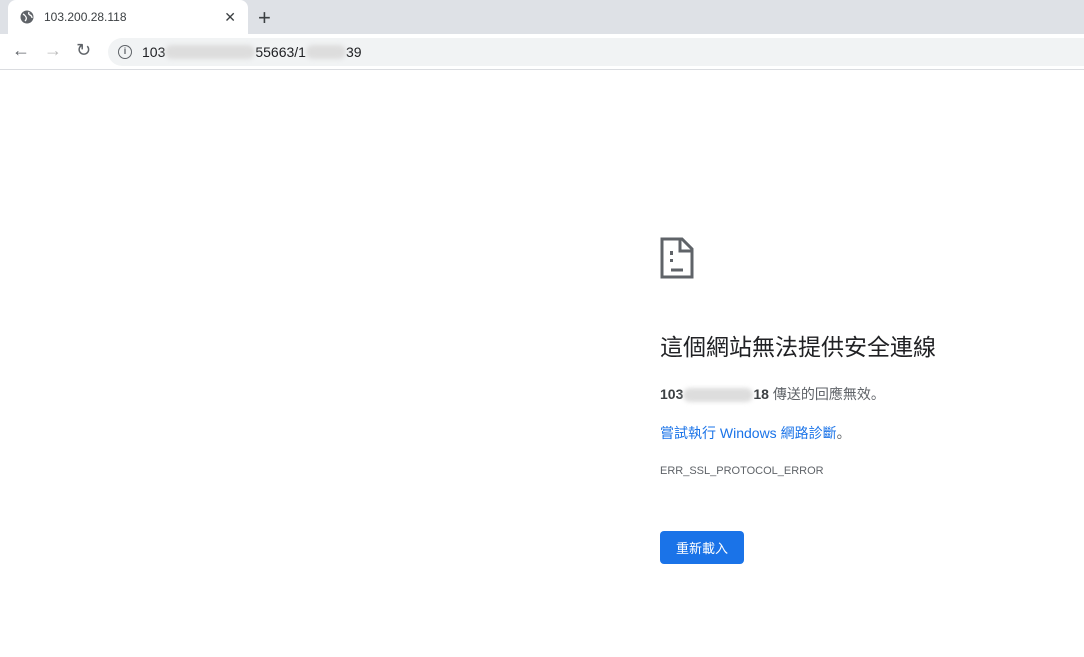 The image size is (1084, 657). What do you see at coordinates (85, 17) in the screenshot?
I see `tab-title: 103.200.28.118` at bounding box center [85, 17].